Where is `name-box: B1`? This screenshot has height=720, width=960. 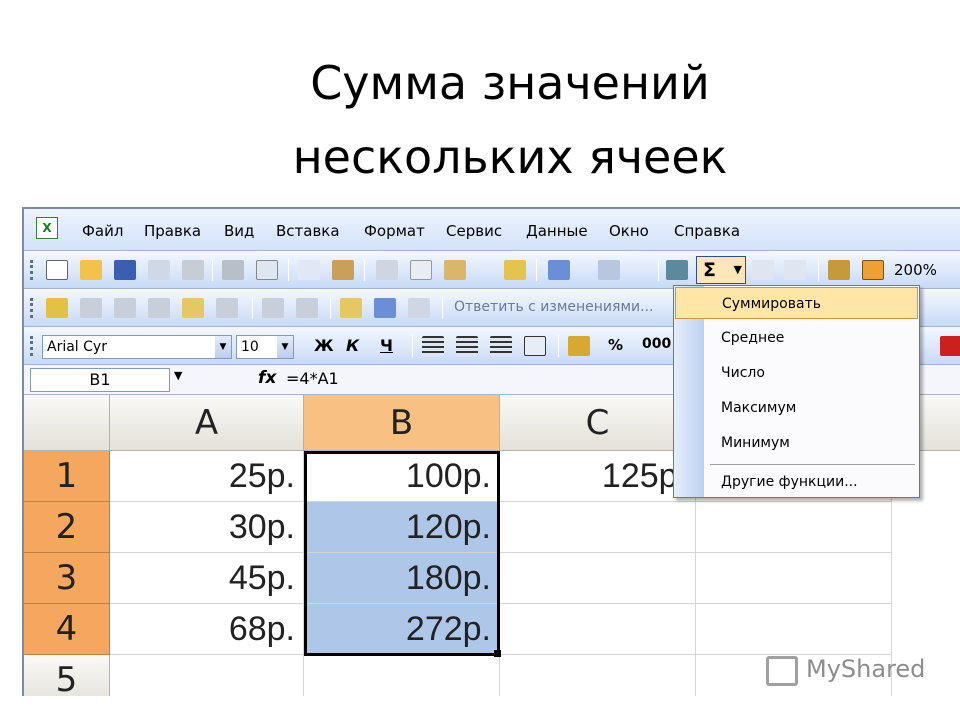 name-box: B1 is located at coordinates (100, 380).